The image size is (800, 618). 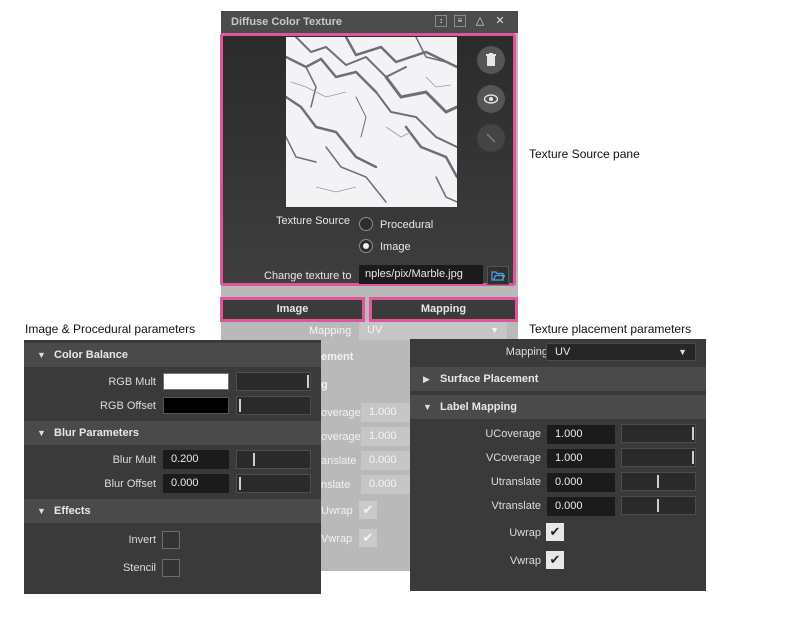 What do you see at coordinates (421, 274) in the screenshot?
I see `texture-path-input: nples/pix/Marble.jpg` at bounding box center [421, 274].